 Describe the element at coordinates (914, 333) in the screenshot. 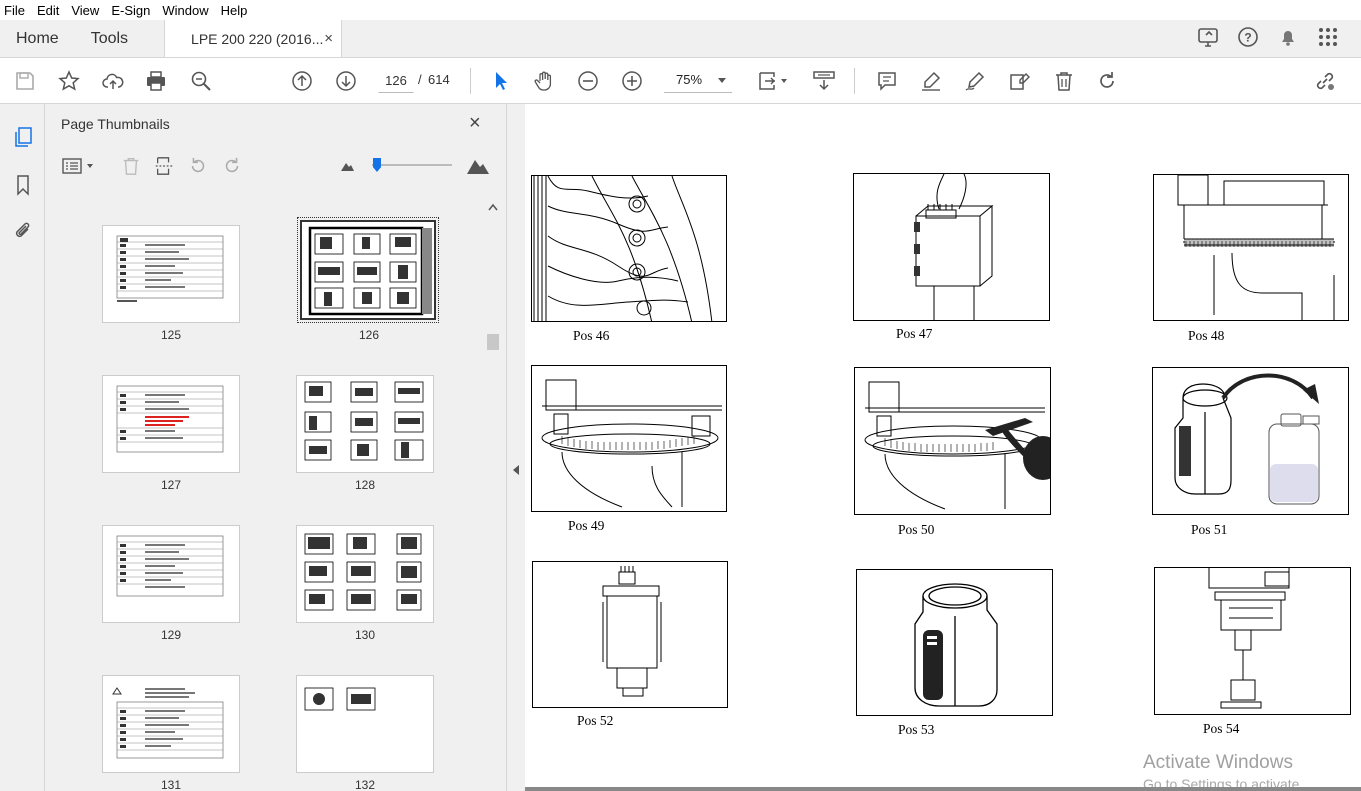

I see `figure-caption: Pos 47` at that location.